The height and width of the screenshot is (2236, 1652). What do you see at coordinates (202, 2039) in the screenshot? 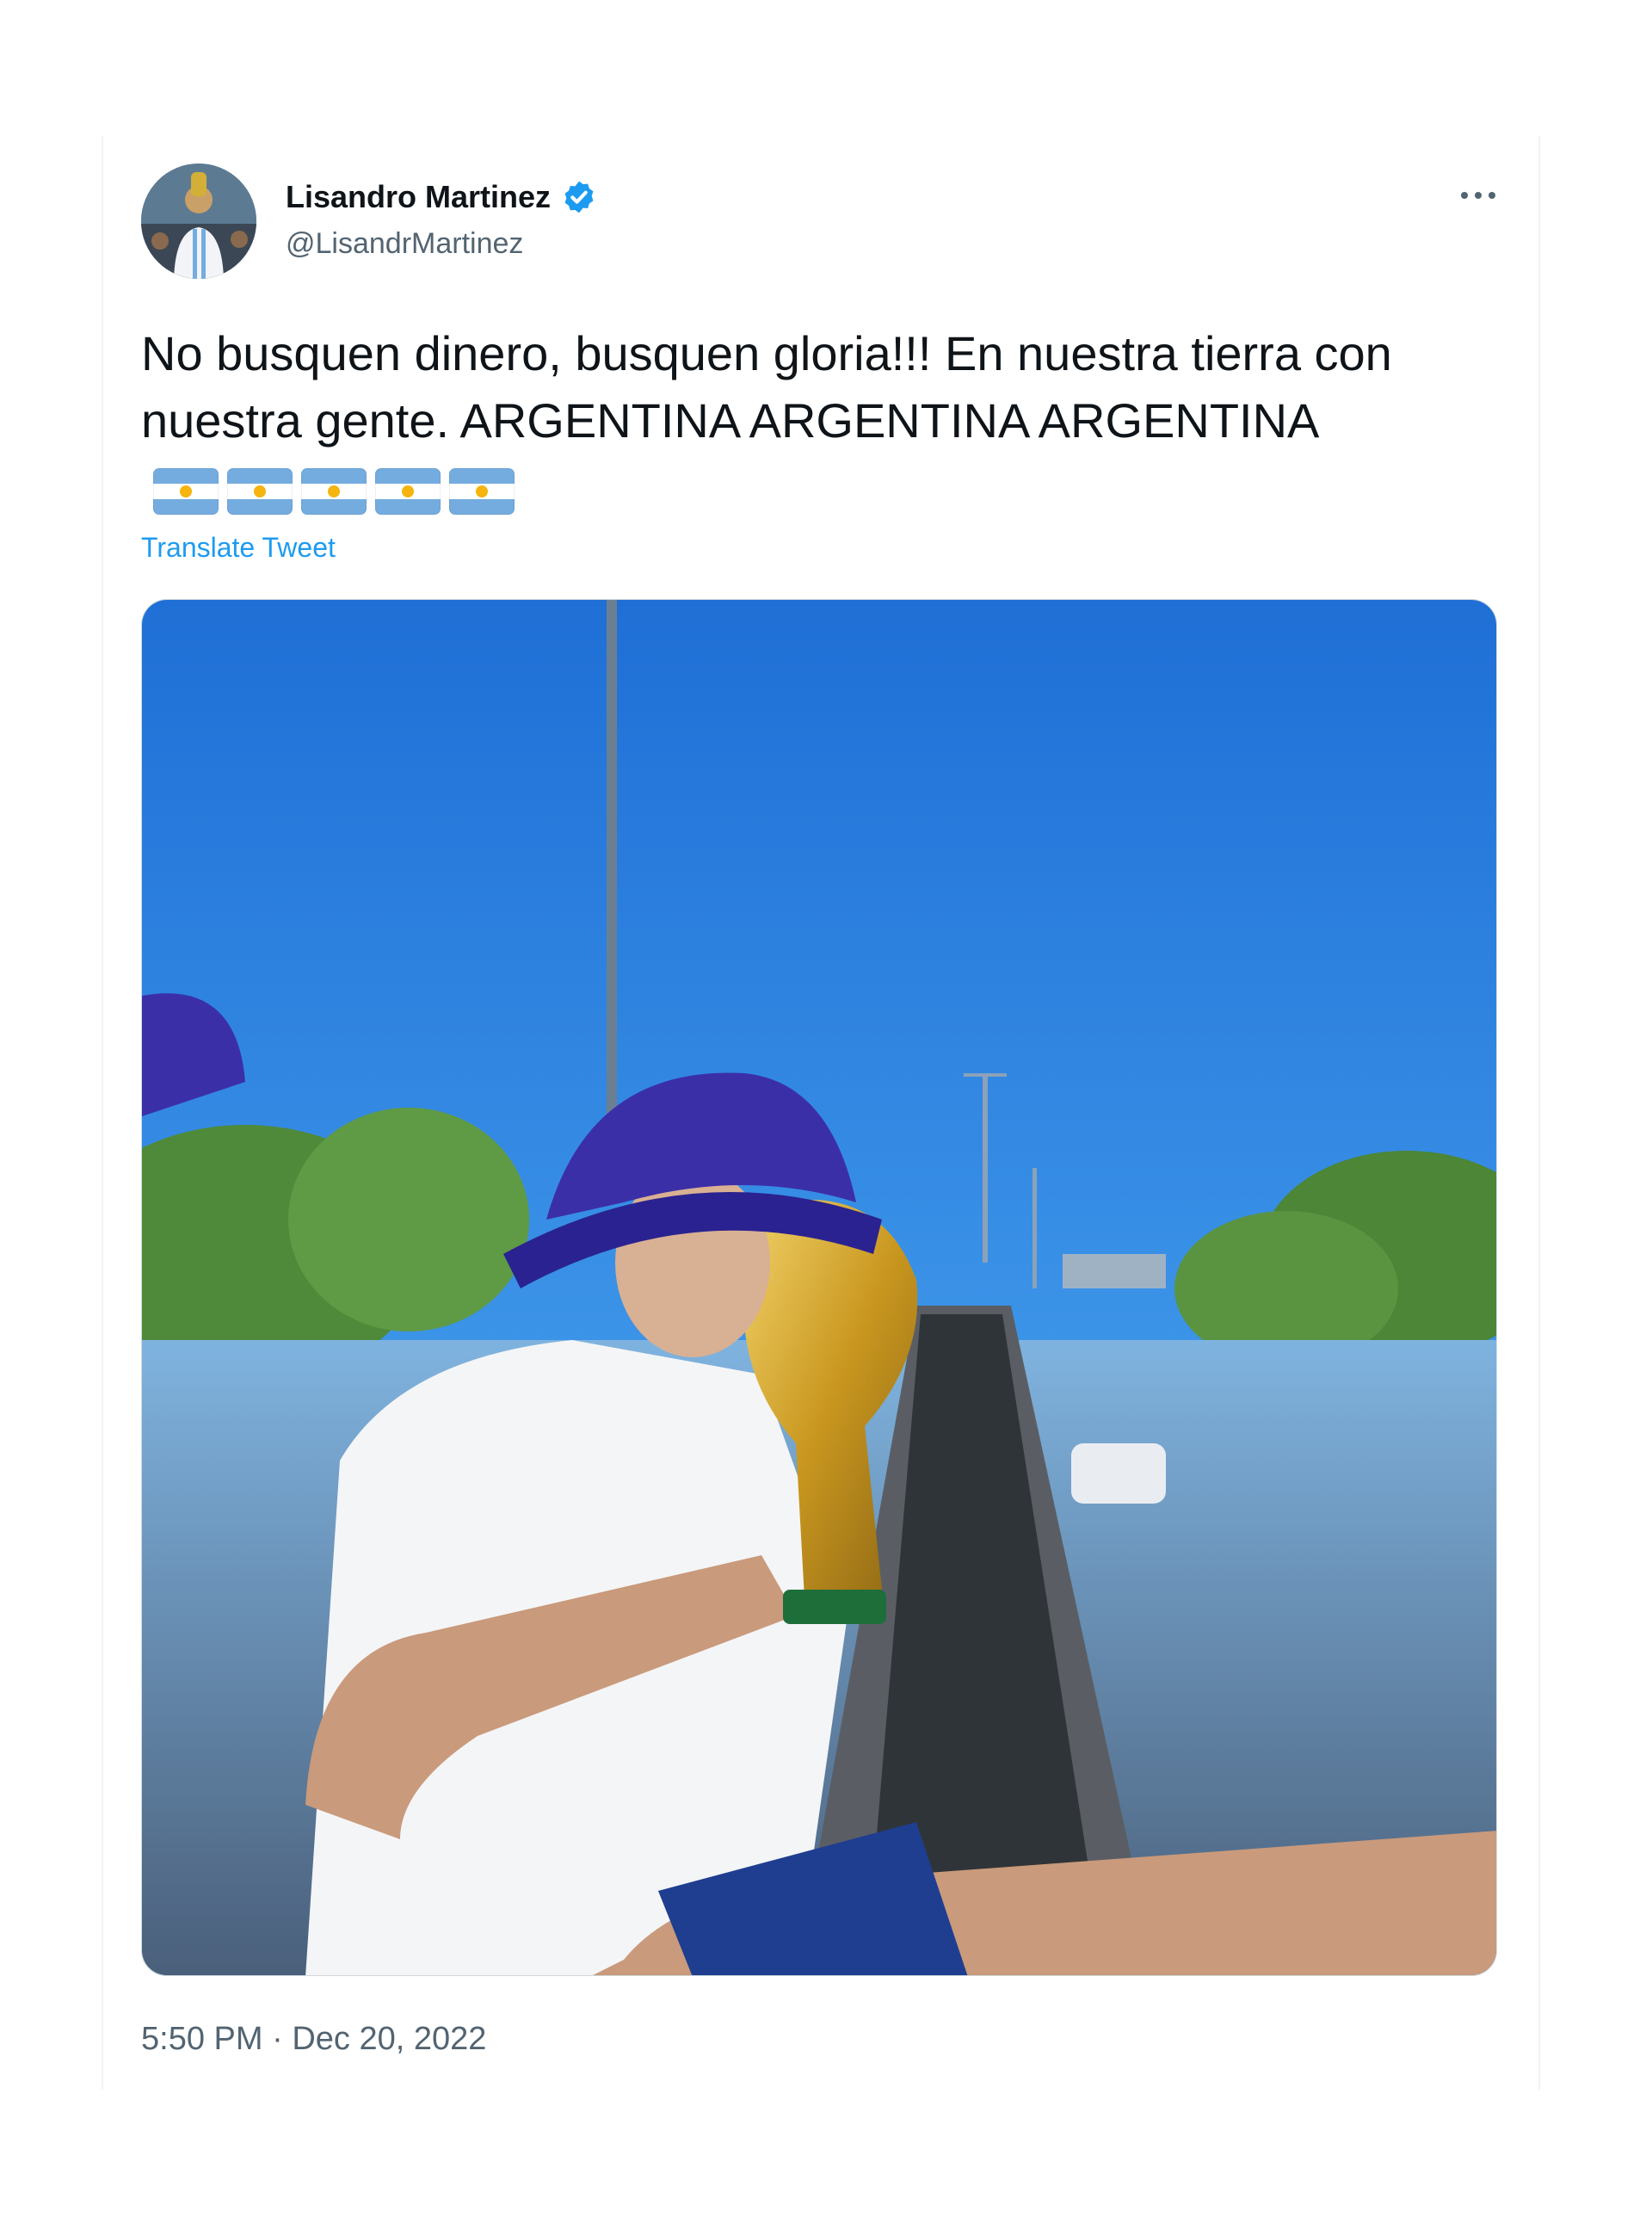
I see `tweet-time: 5:50 PM` at bounding box center [202, 2039].